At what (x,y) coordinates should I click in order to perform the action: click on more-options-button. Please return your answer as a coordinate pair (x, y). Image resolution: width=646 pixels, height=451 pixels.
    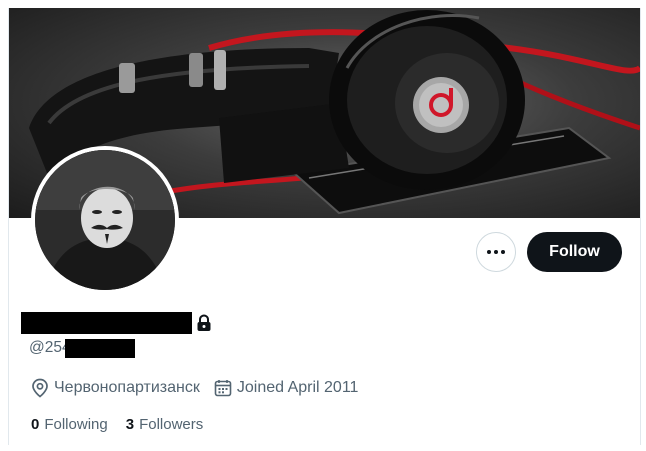
    Looking at the image, I should click on (496, 252).